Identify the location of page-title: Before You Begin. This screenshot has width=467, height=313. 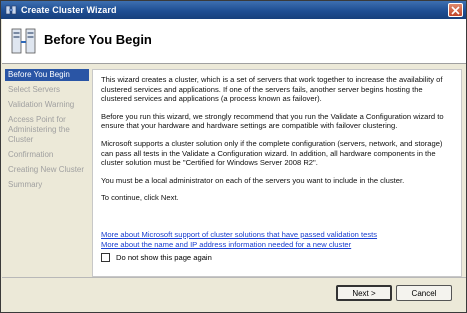
(98, 39).